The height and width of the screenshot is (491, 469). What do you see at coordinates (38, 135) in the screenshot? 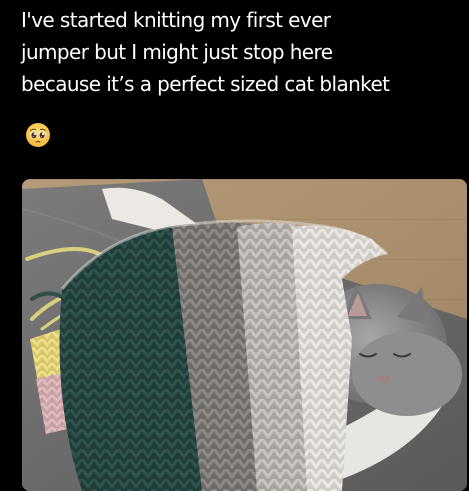
I see `pleading-face-icon` at bounding box center [38, 135].